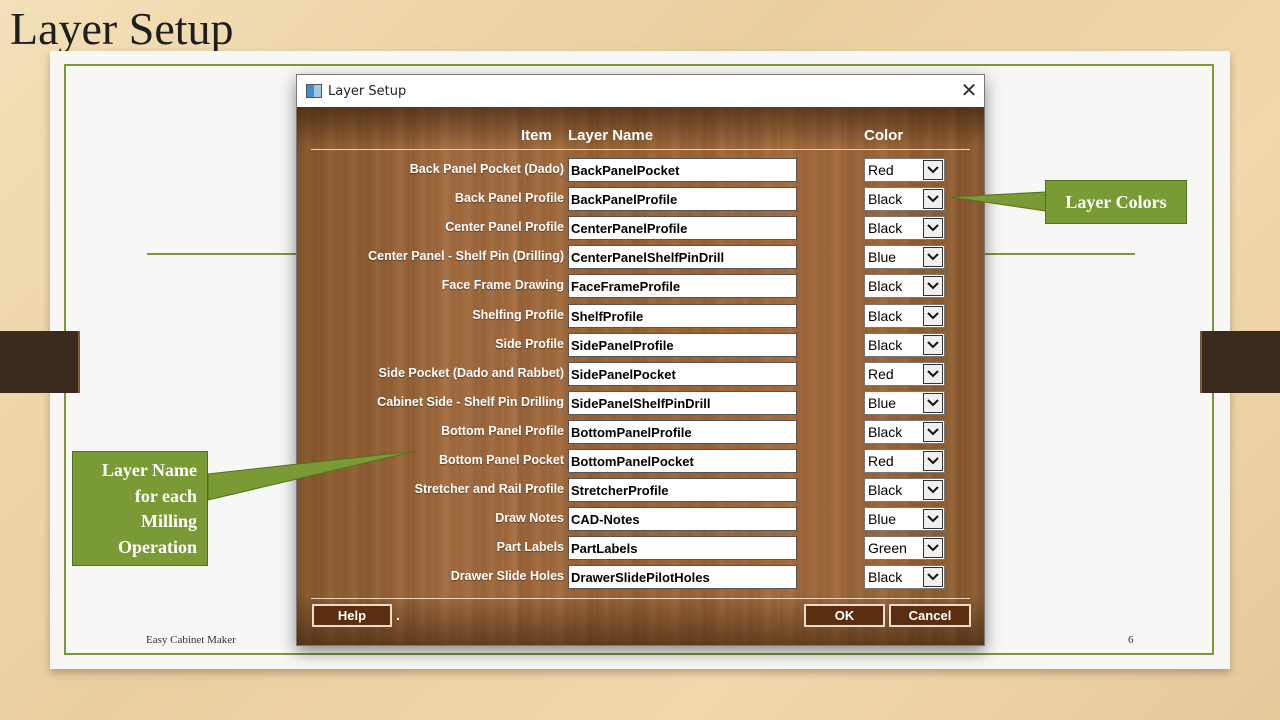 The width and height of the screenshot is (1280, 720). What do you see at coordinates (140, 508) in the screenshot?
I see `layer-name-callout: Layer Name for each Milling Operation` at bounding box center [140, 508].